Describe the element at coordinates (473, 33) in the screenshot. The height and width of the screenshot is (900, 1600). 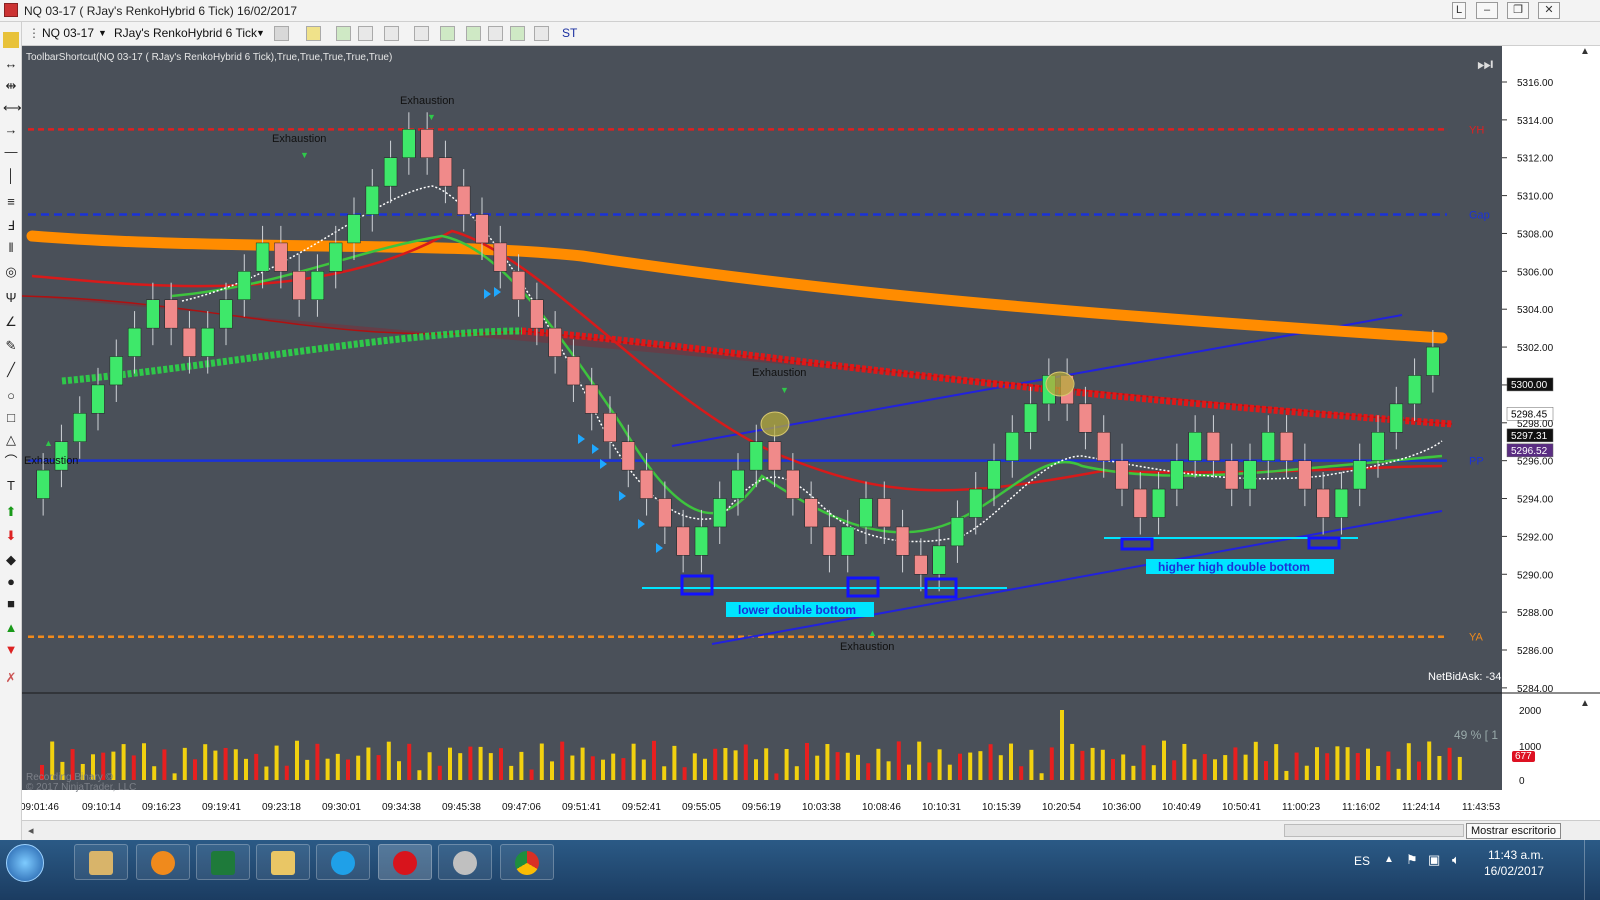
I see `strategies-icon` at that location.